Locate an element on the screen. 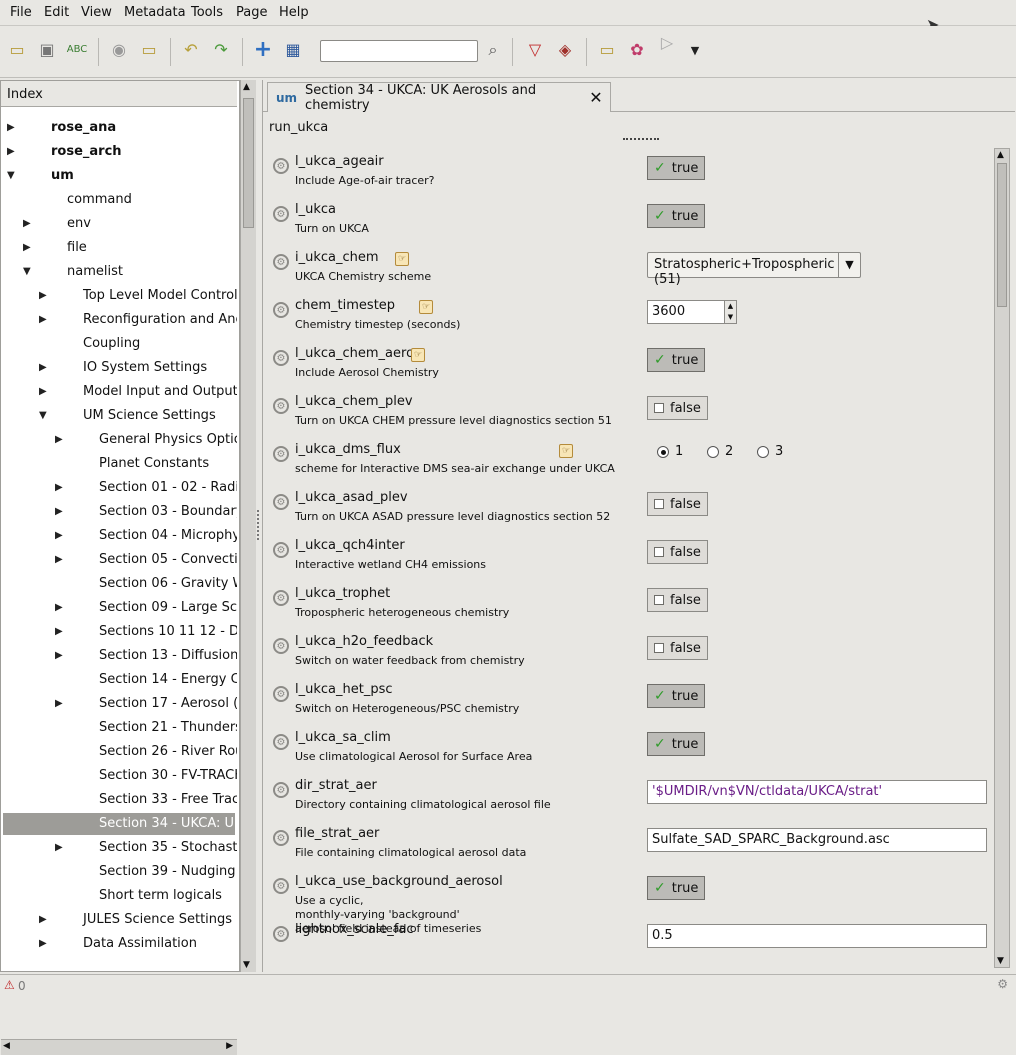  tree-item: ▶ Data Assimilation is located at coordinates (119, 944).